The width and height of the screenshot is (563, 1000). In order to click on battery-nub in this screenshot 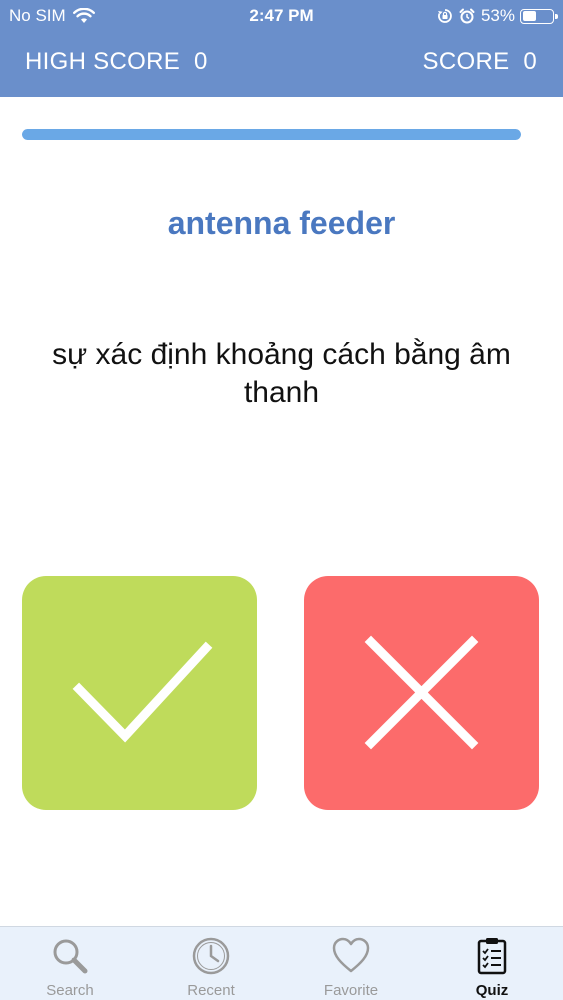, I will do `click(556, 16)`.